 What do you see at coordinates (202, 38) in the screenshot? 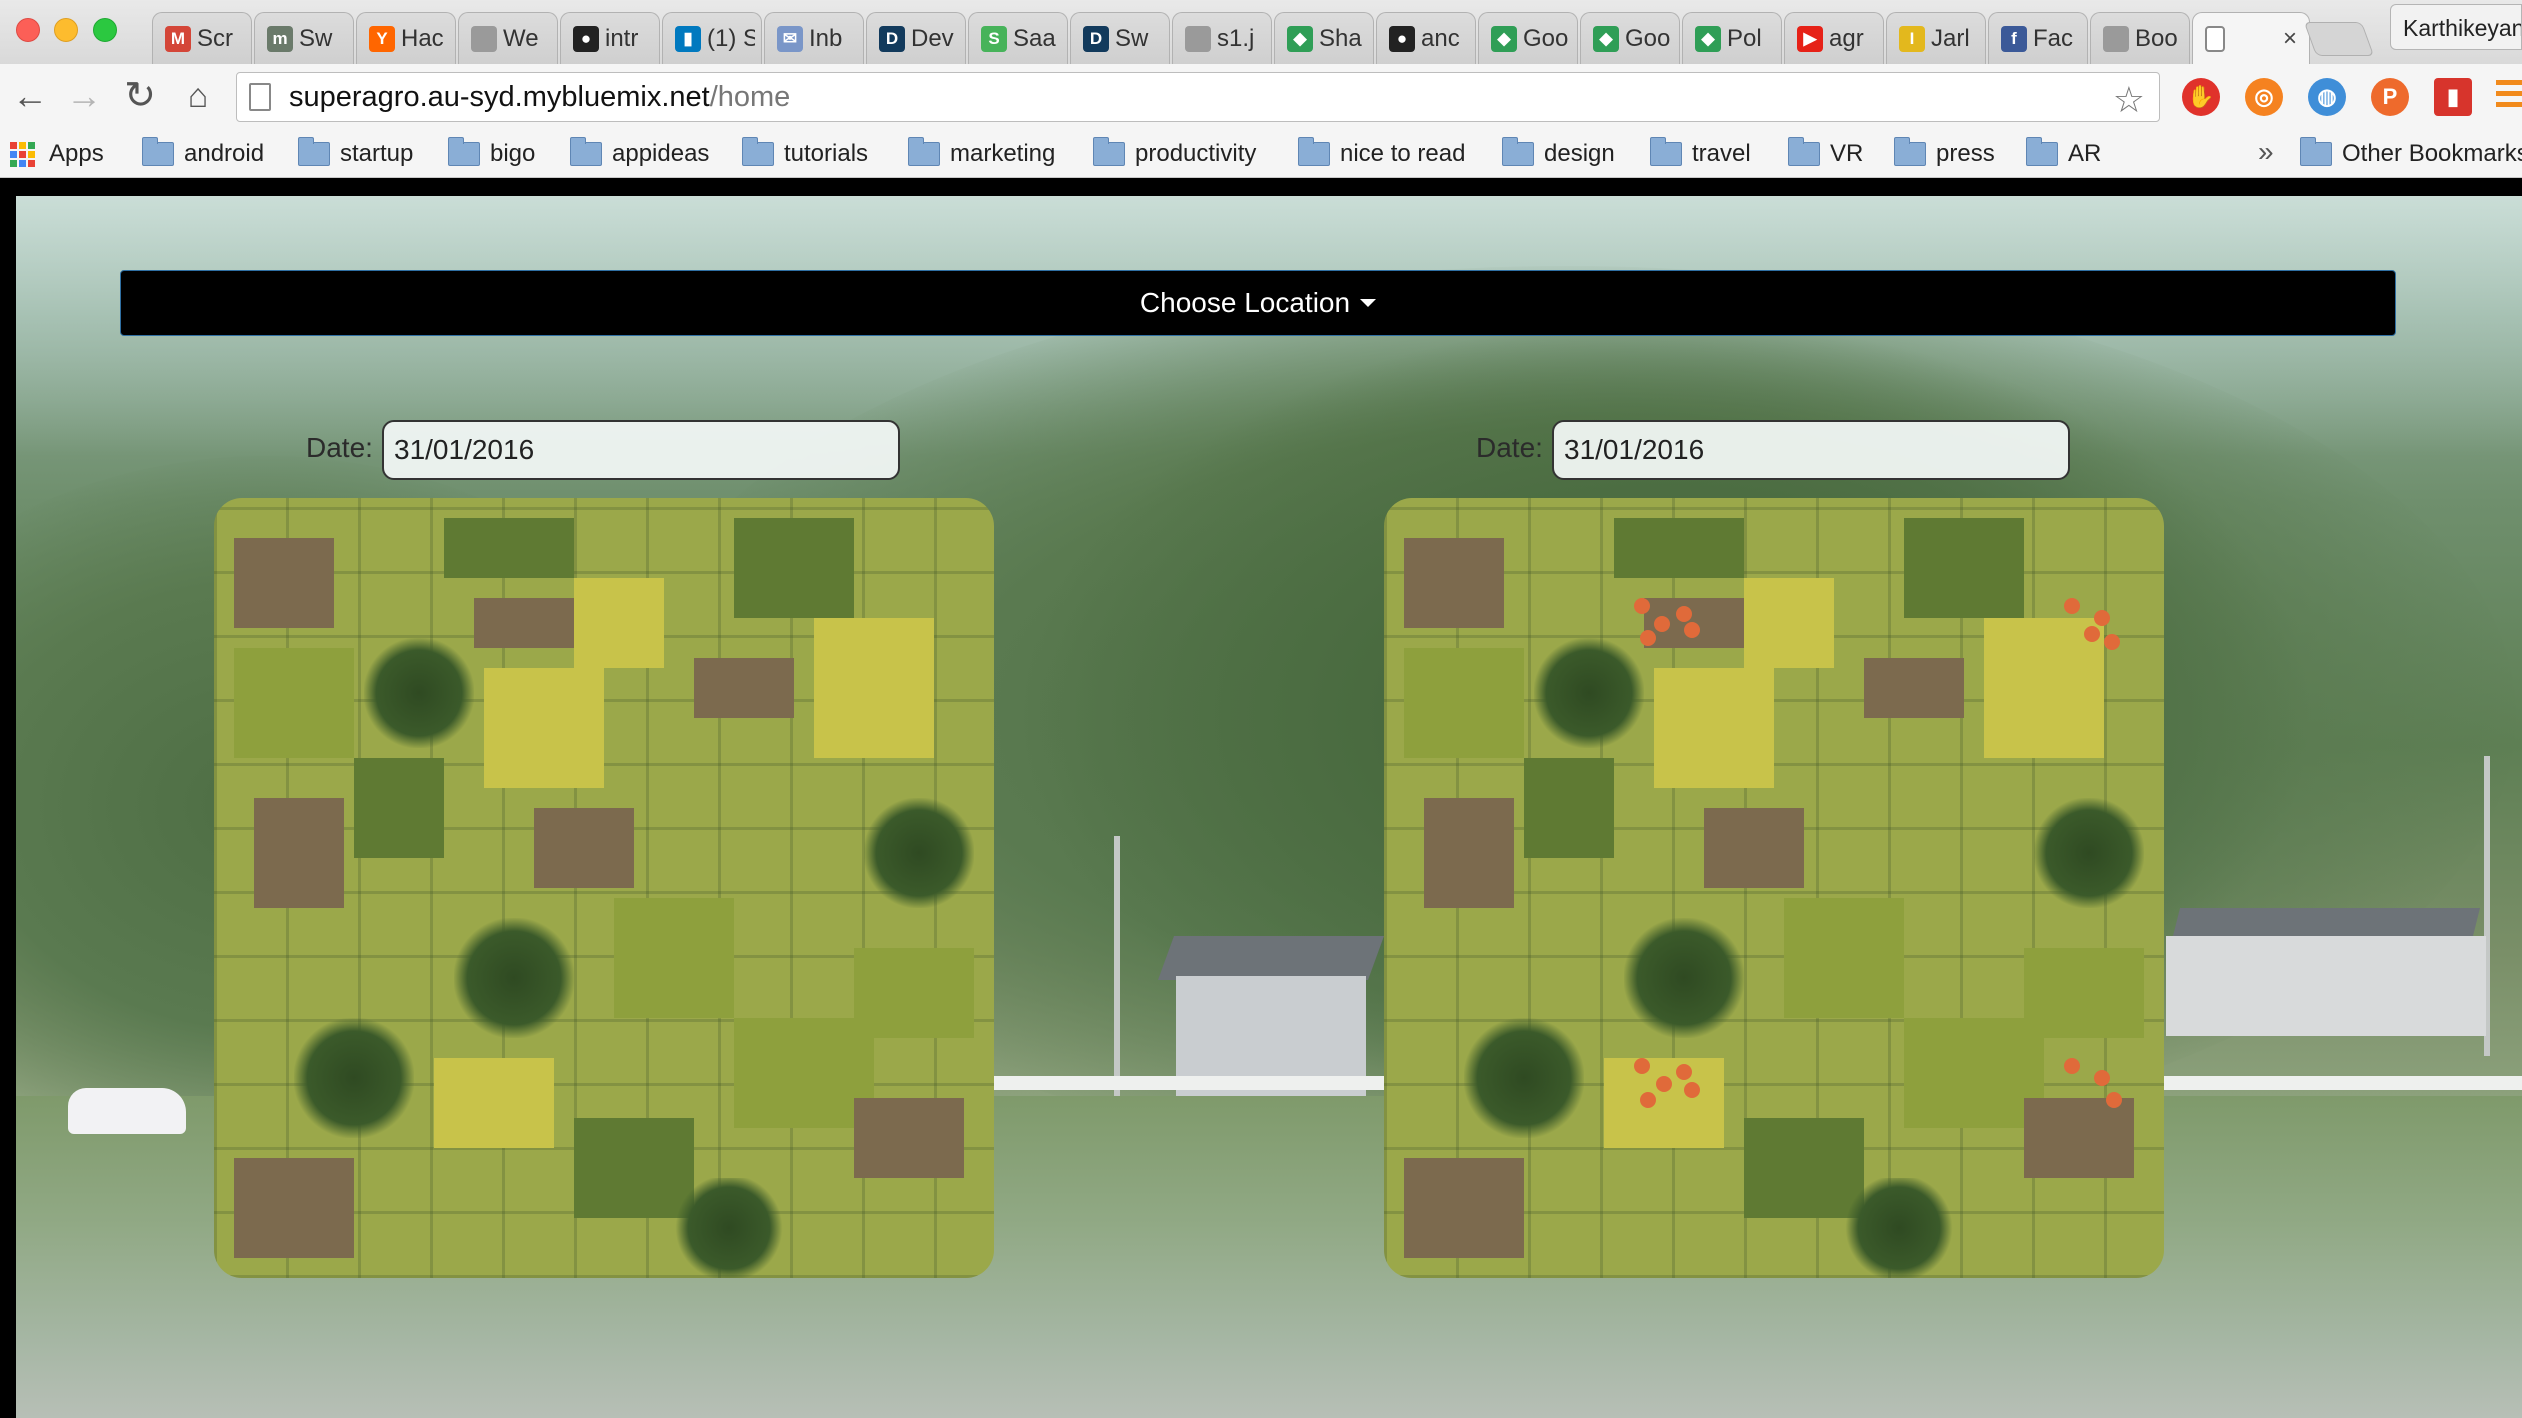
I see `browser-tab: M Scr` at bounding box center [202, 38].